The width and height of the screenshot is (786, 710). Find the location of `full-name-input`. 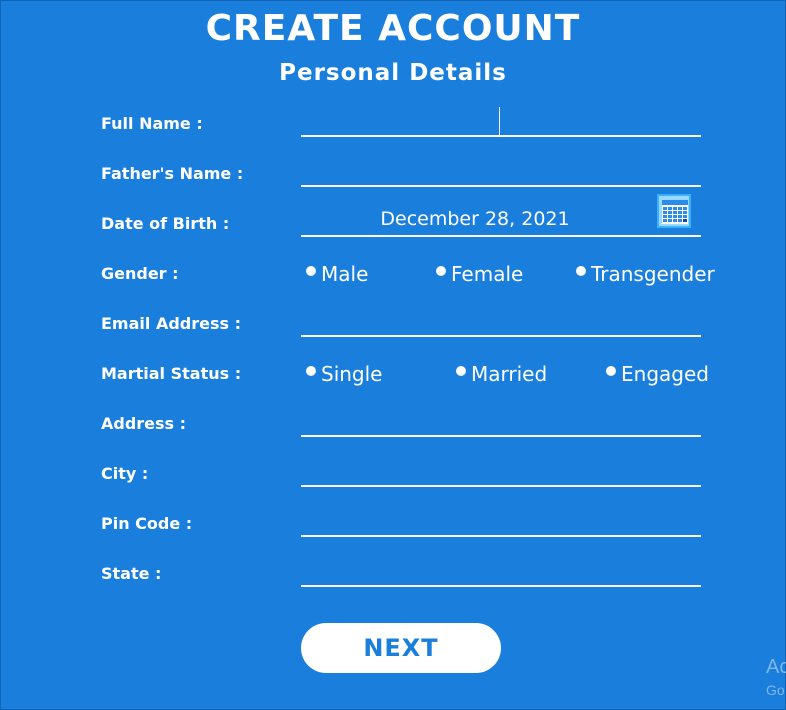

full-name-input is located at coordinates (503, 122).